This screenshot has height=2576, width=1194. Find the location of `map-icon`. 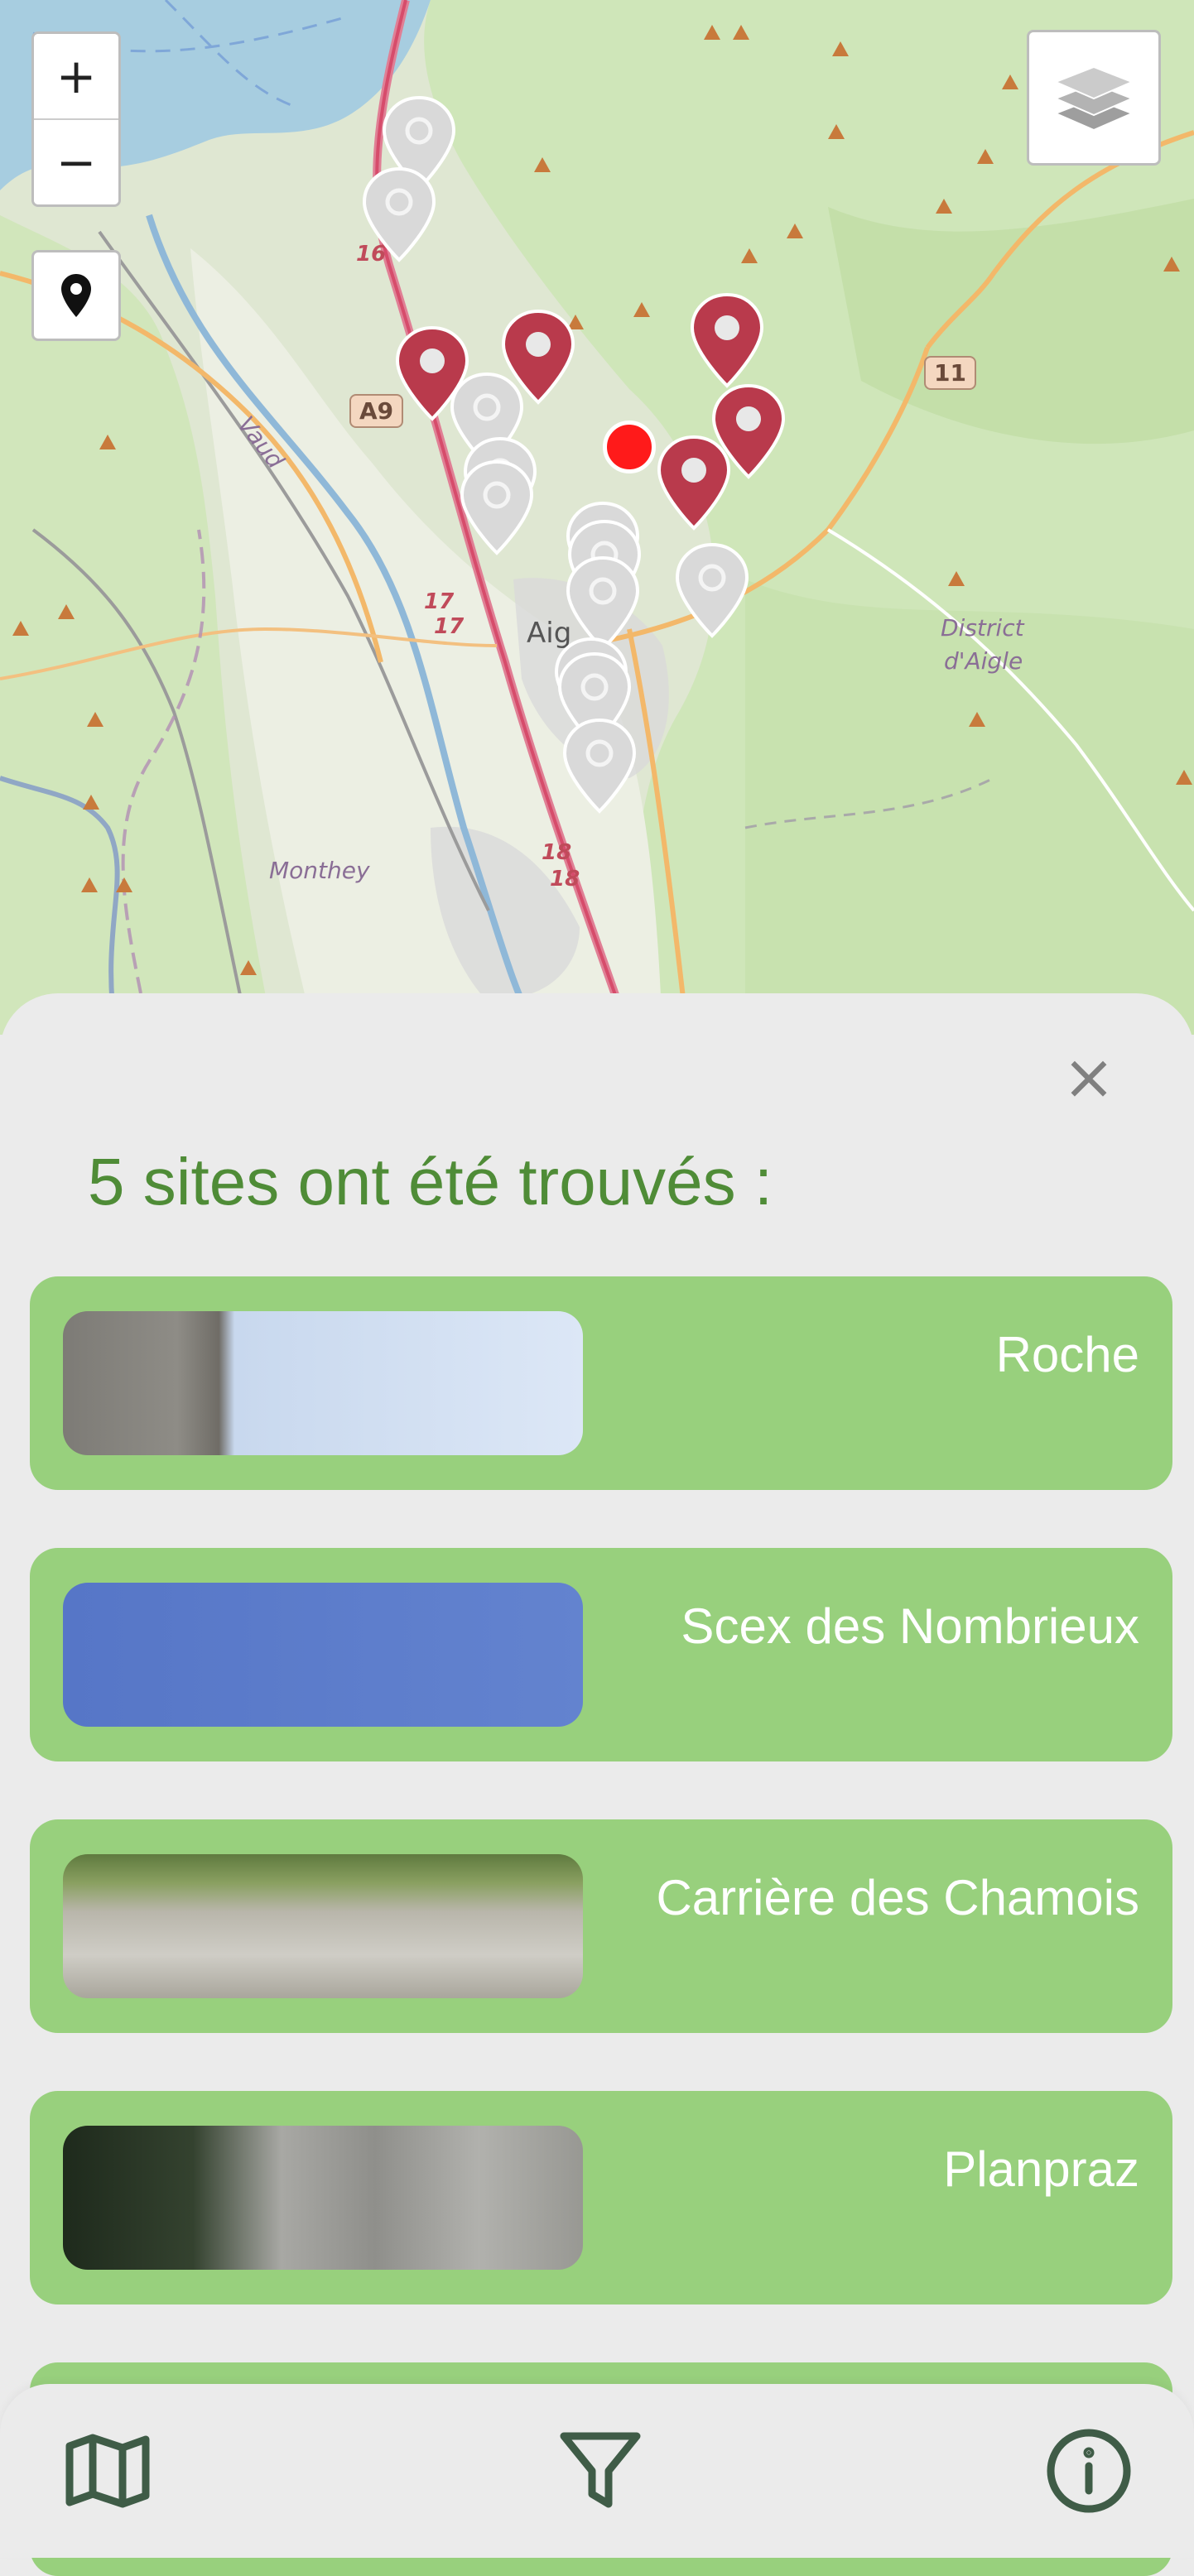

map-icon is located at coordinates (107, 2471).